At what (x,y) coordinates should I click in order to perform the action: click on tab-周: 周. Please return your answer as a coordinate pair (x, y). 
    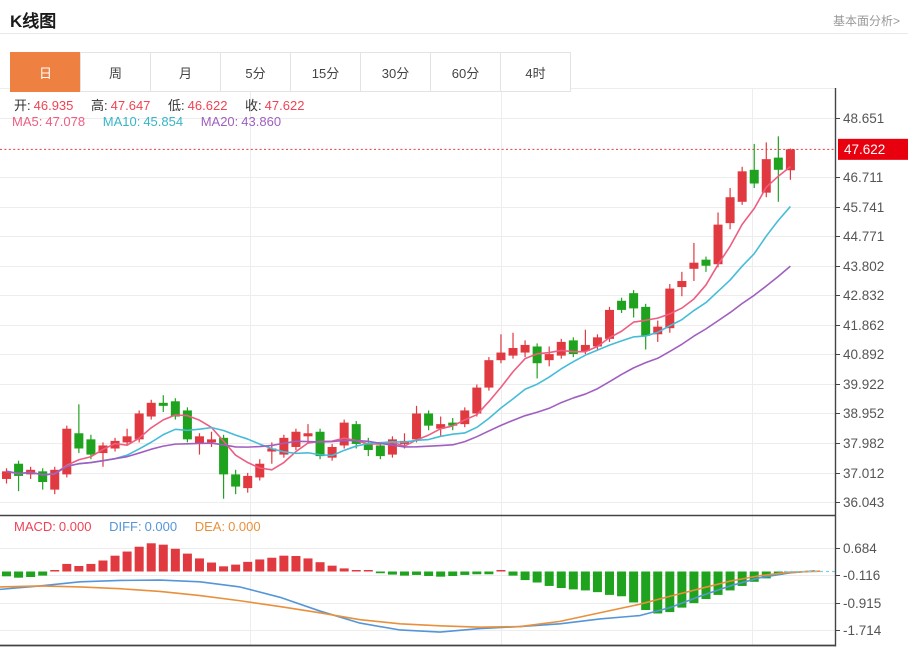
    Looking at the image, I should click on (115, 72).